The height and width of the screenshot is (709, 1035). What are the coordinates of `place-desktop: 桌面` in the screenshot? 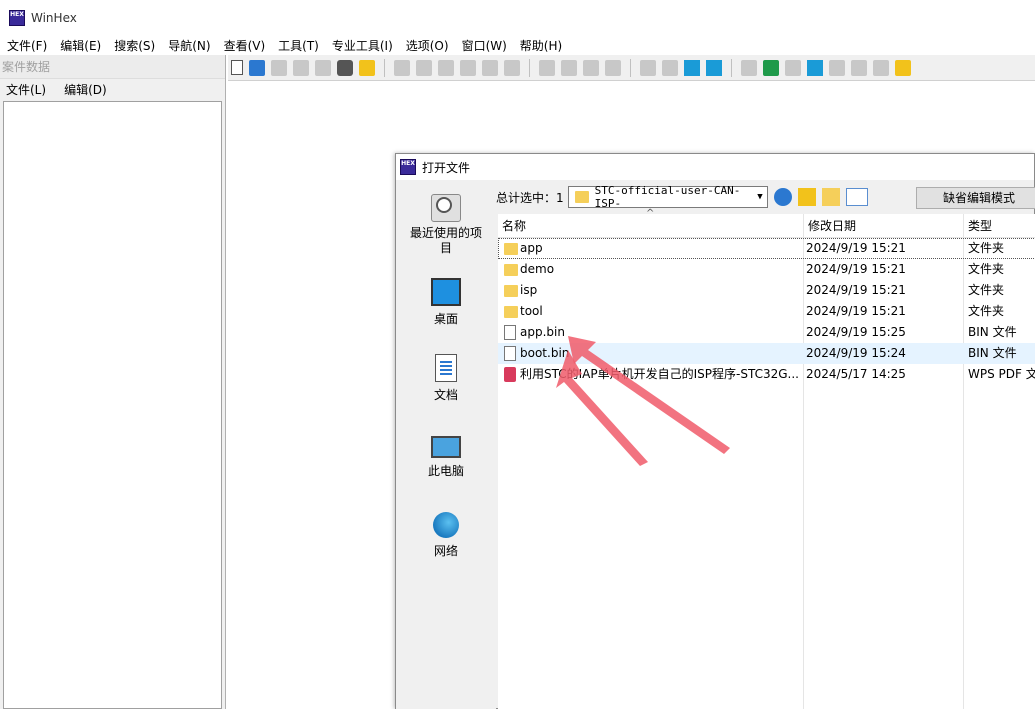 It's located at (446, 302).